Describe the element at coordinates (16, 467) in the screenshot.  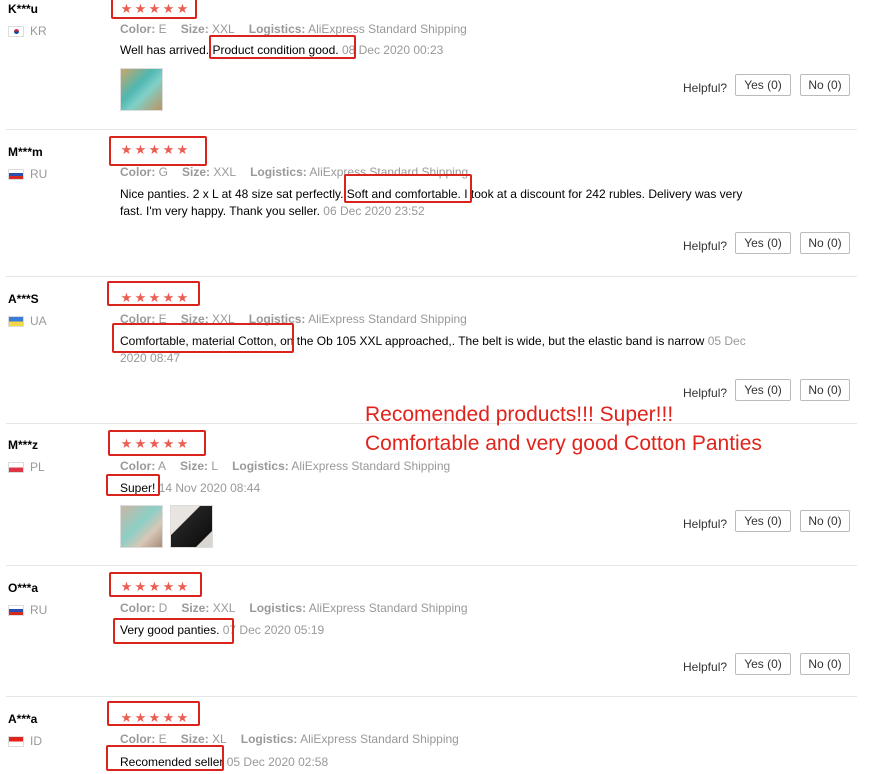
I see `flag-pl-icon` at that location.